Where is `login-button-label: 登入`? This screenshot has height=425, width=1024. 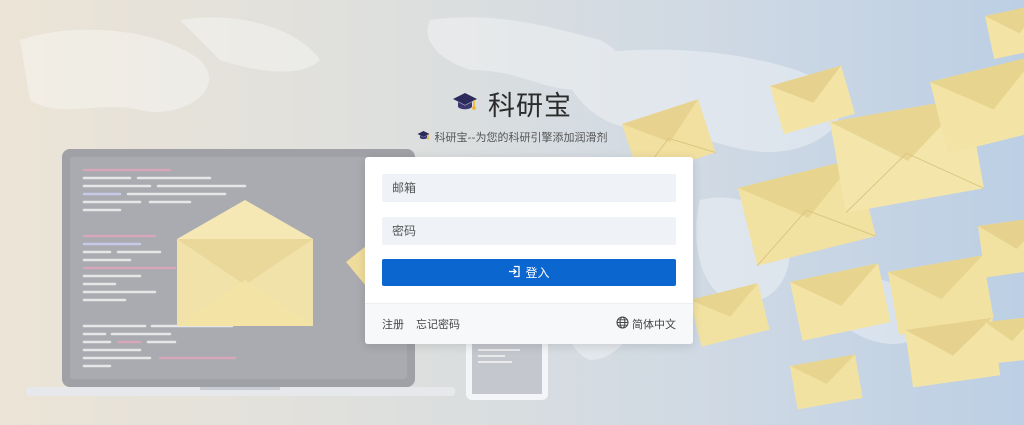
login-button-label: 登入 is located at coordinates (537, 273).